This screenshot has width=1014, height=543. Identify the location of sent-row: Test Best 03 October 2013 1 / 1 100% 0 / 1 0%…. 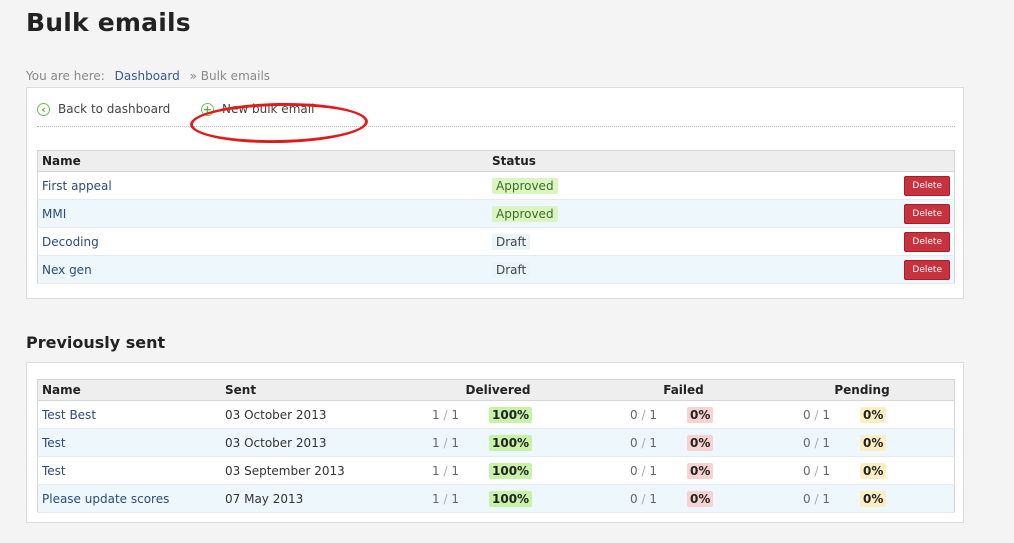
(496, 414).